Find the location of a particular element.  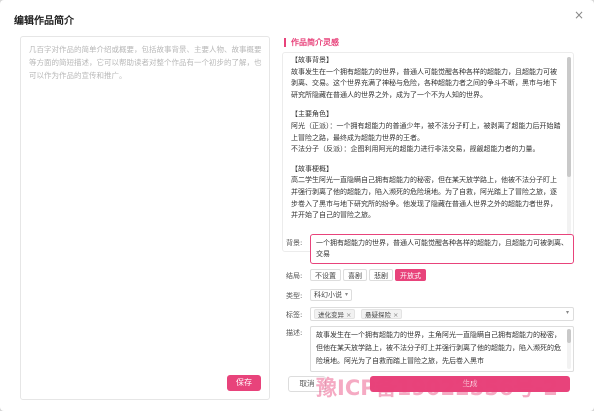

tag-chip: 悬疑探险 × is located at coordinates (382, 314).